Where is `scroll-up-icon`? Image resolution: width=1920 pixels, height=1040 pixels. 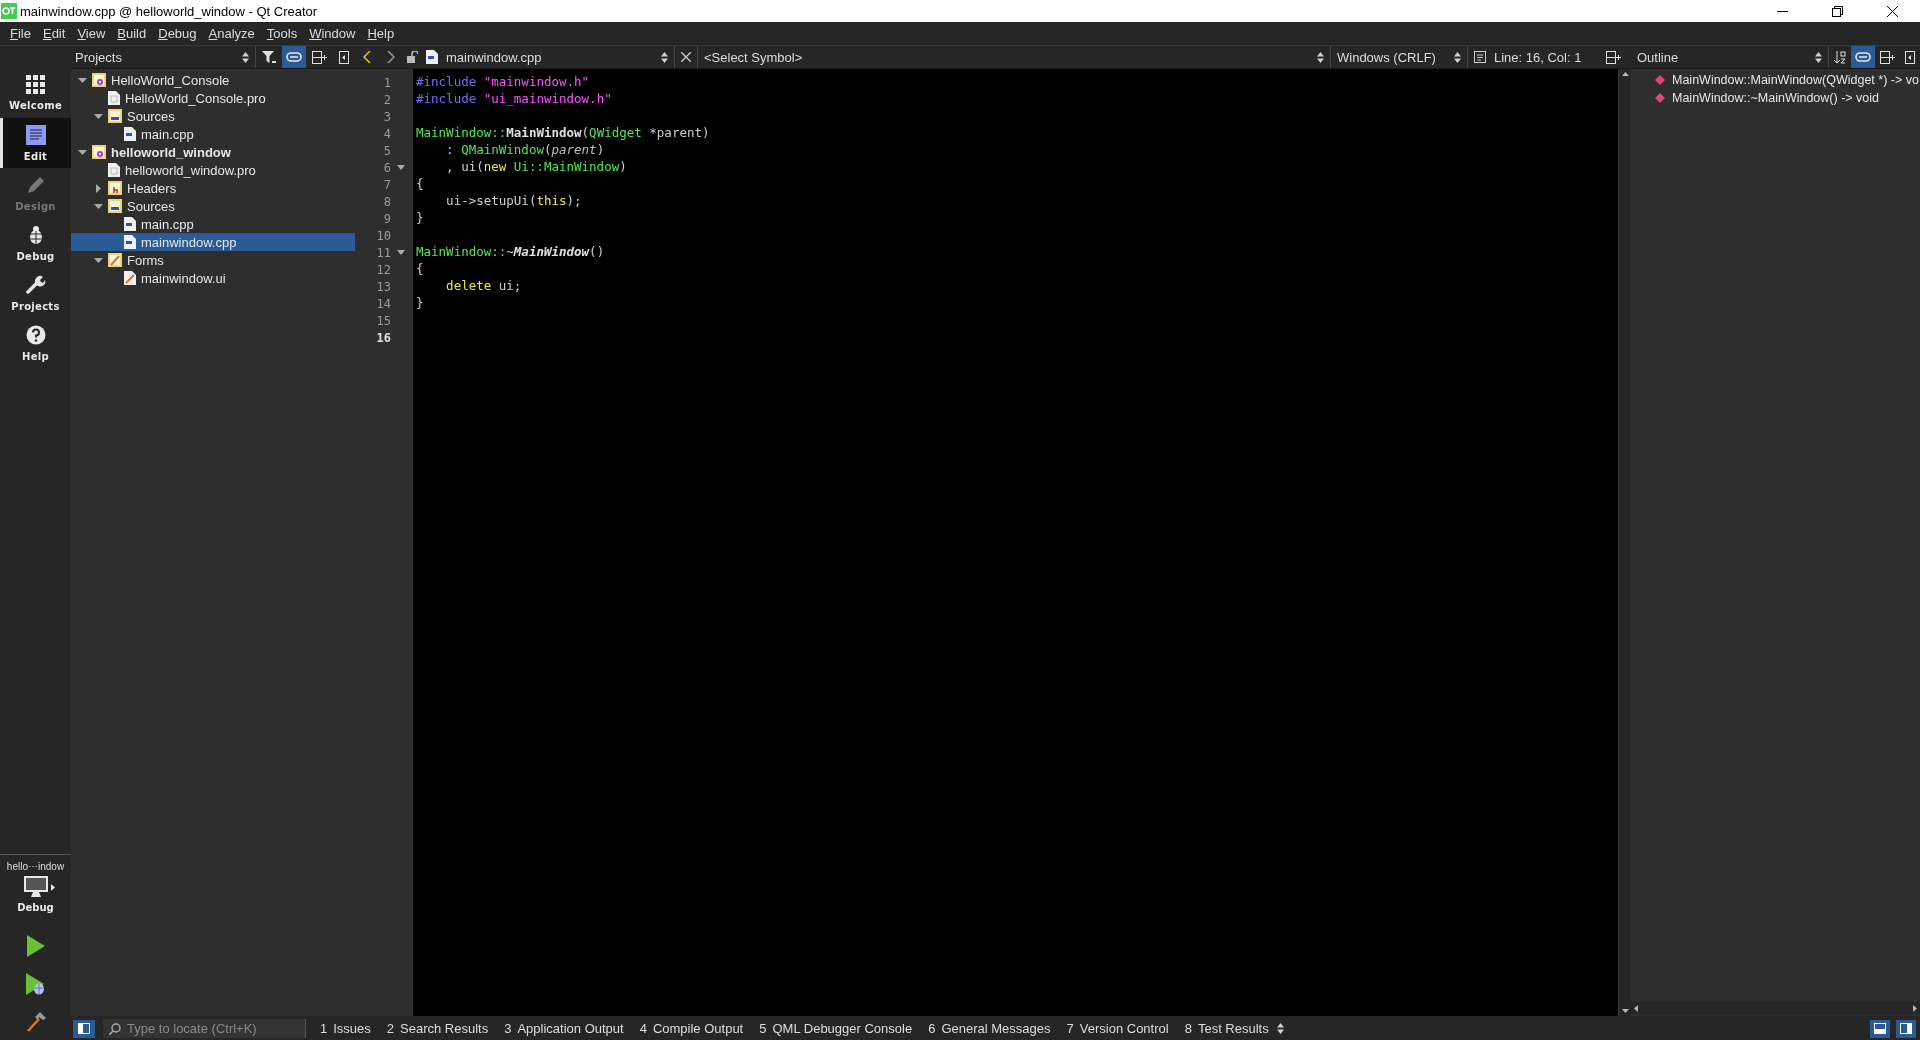 scroll-up-icon is located at coordinates (1625, 74).